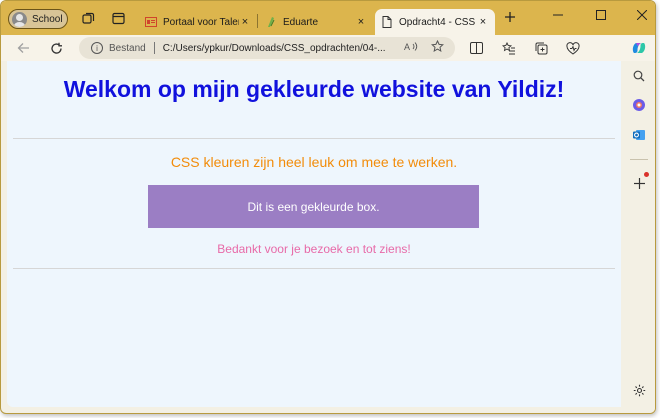  What do you see at coordinates (301, 22) in the screenshot?
I see `tab-title: Eduarte` at bounding box center [301, 22].